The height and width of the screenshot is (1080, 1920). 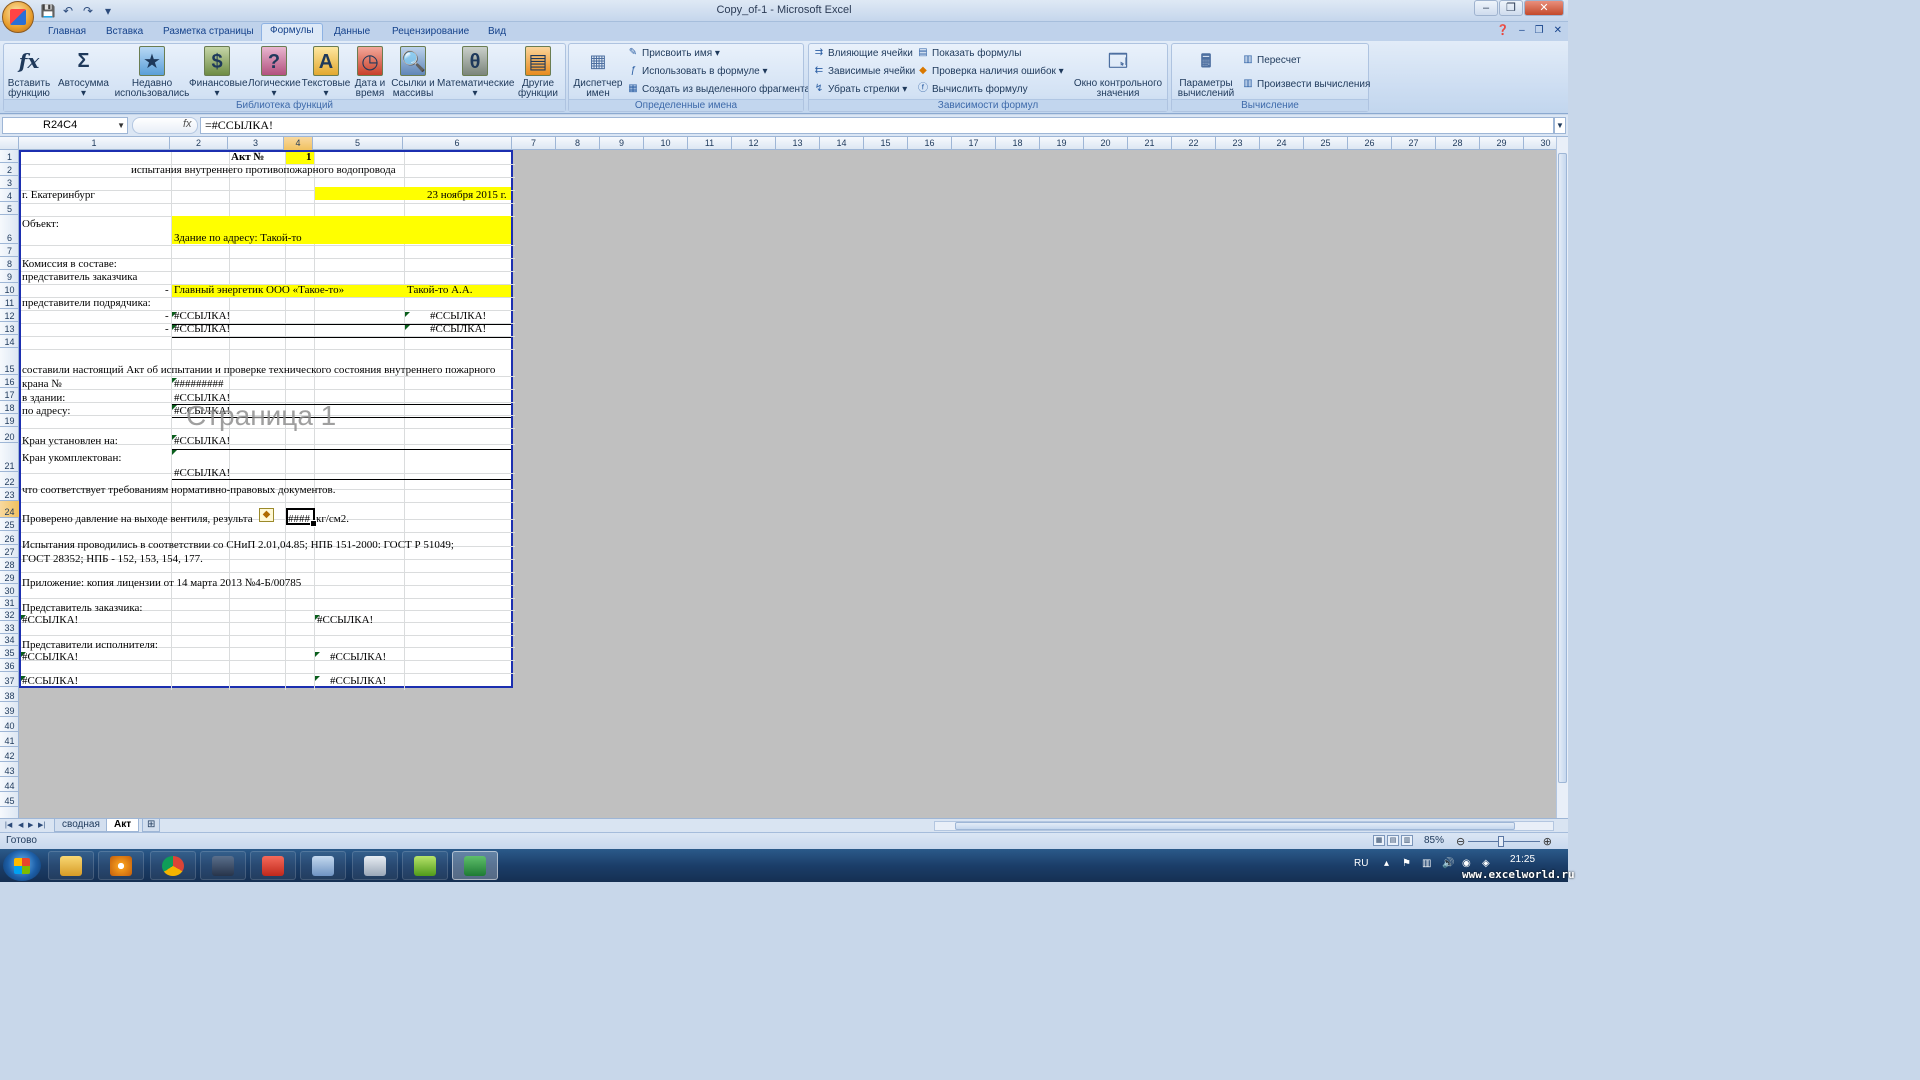 What do you see at coordinates (666, 143) in the screenshot?
I see `column-header: 10` at bounding box center [666, 143].